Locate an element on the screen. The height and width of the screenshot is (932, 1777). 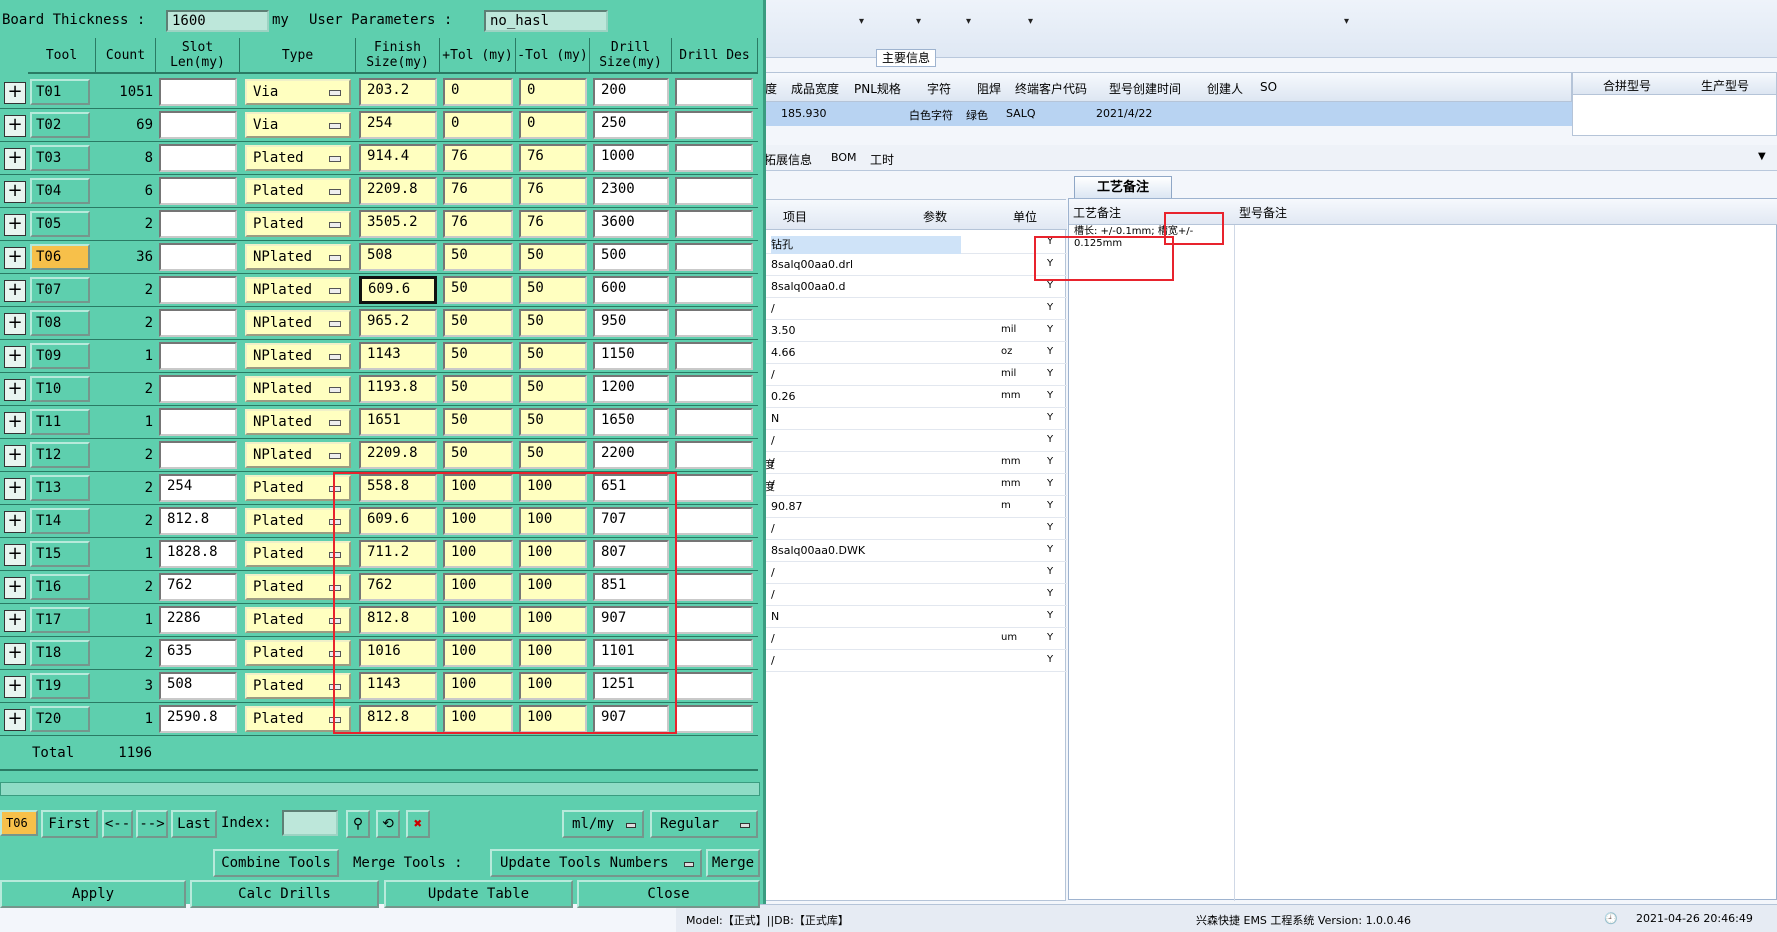
slot-len-input: 254 is located at coordinates (198, 488).